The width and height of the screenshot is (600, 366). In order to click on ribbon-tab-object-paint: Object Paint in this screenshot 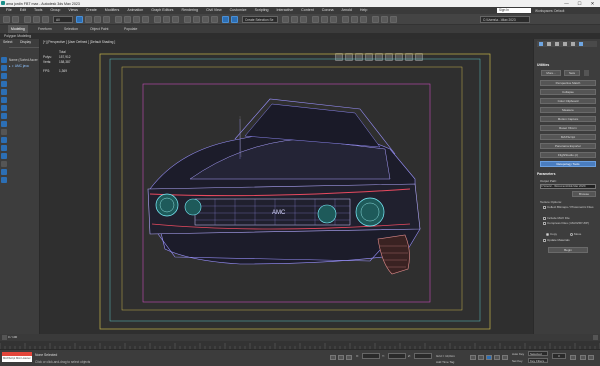, I will do `click(99, 29)`.